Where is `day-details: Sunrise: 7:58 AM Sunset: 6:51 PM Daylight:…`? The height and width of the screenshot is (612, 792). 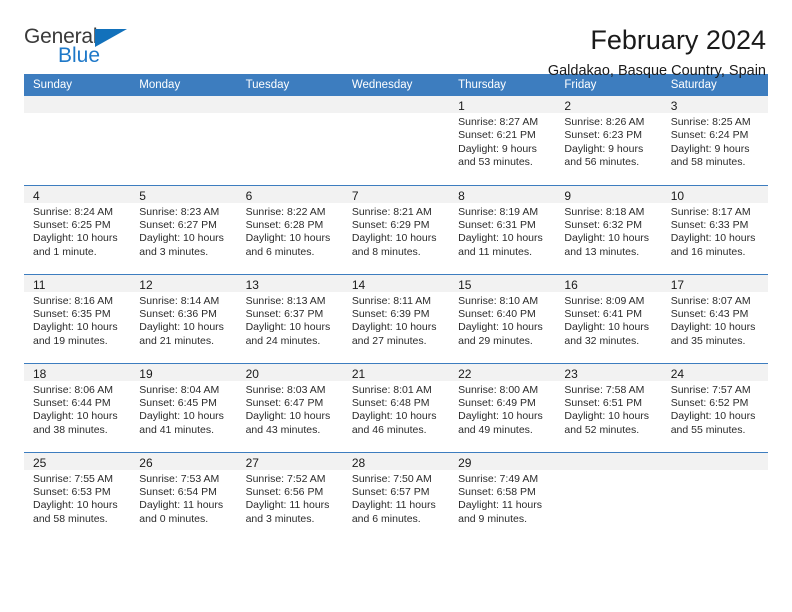 day-details: Sunrise: 7:58 AM Sunset: 6:51 PM Daylight:… is located at coordinates (608, 409).